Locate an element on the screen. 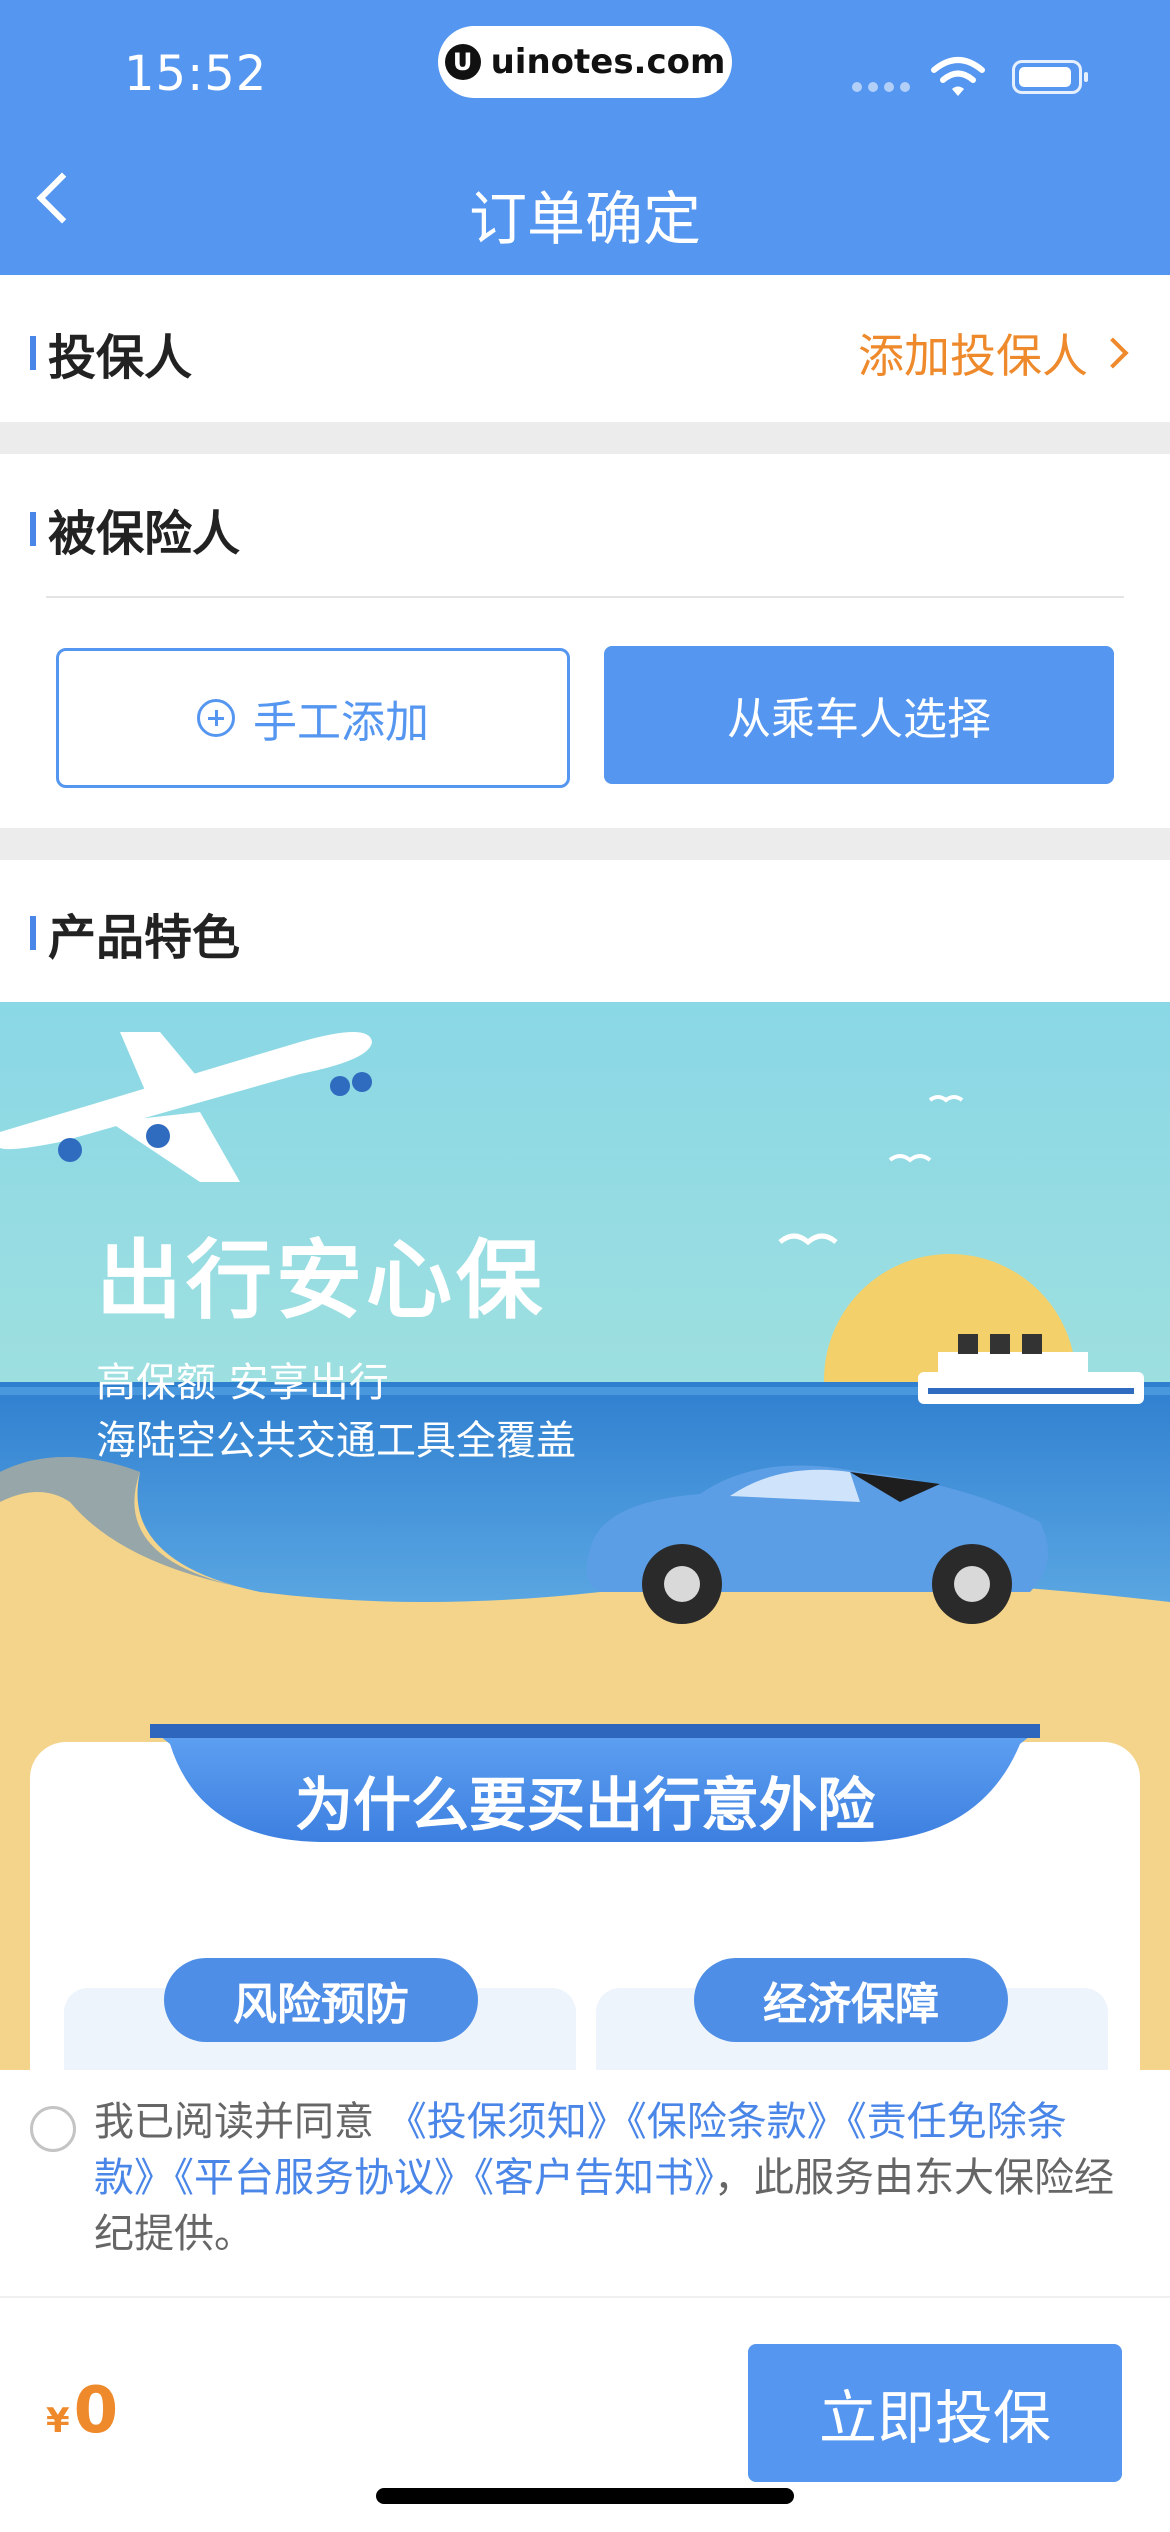 This screenshot has height=2532, width=1170. add-policy-holder-link: 添加投保人 is located at coordinates (993, 353).